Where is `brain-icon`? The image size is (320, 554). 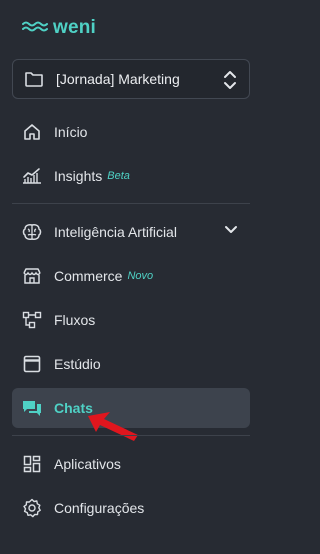
brain-icon is located at coordinates (32, 232).